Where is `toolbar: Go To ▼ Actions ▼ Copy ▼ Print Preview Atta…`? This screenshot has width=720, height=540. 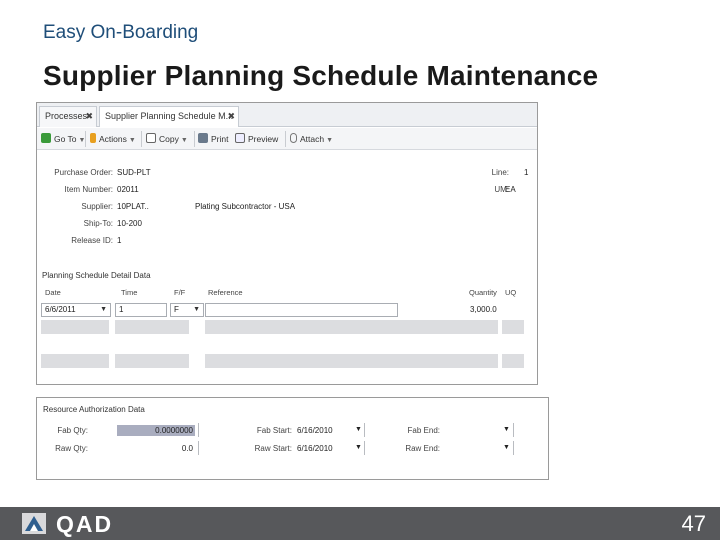 toolbar: Go To ▼ Actions ▼ Copy ▼ Print Preview Atta… is located at coordinates (287, 139).